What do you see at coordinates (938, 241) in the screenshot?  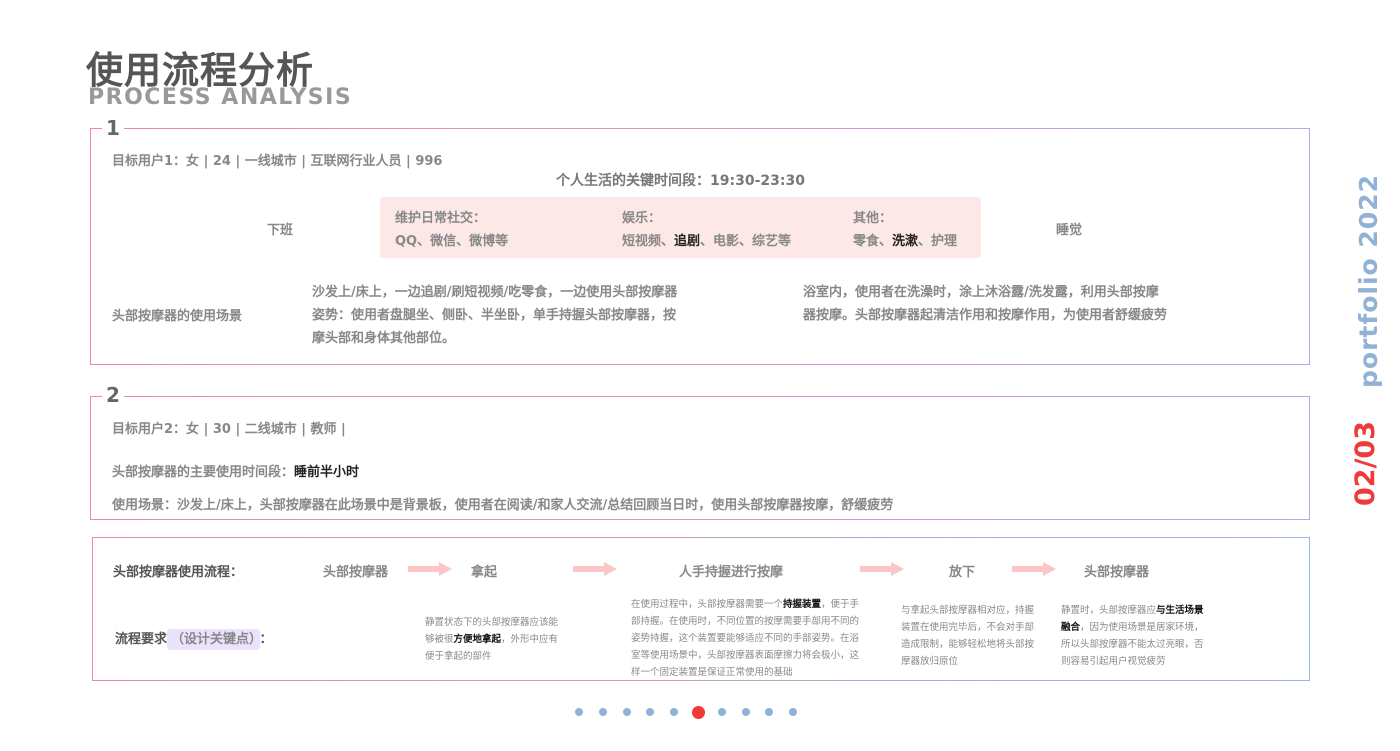 I see `text: 、护理` at bounding box center [938, 241].